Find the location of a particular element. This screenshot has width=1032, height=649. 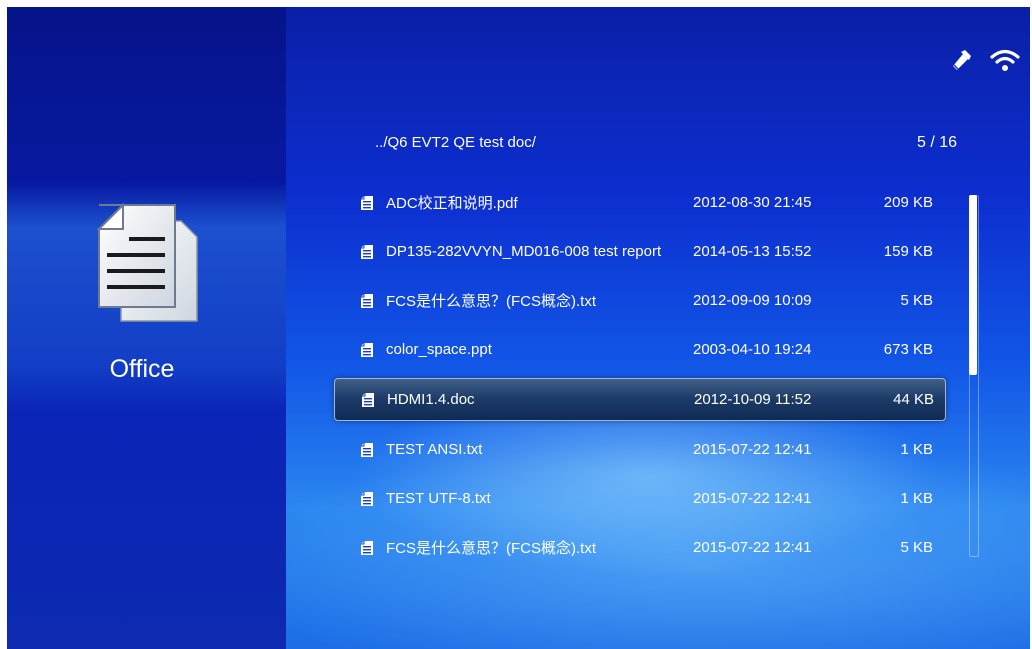

file-row: FCS是什么意思？(FCS概念).txt 2015-07-22 12:41 5 KB is located at coordinates (640, 547).